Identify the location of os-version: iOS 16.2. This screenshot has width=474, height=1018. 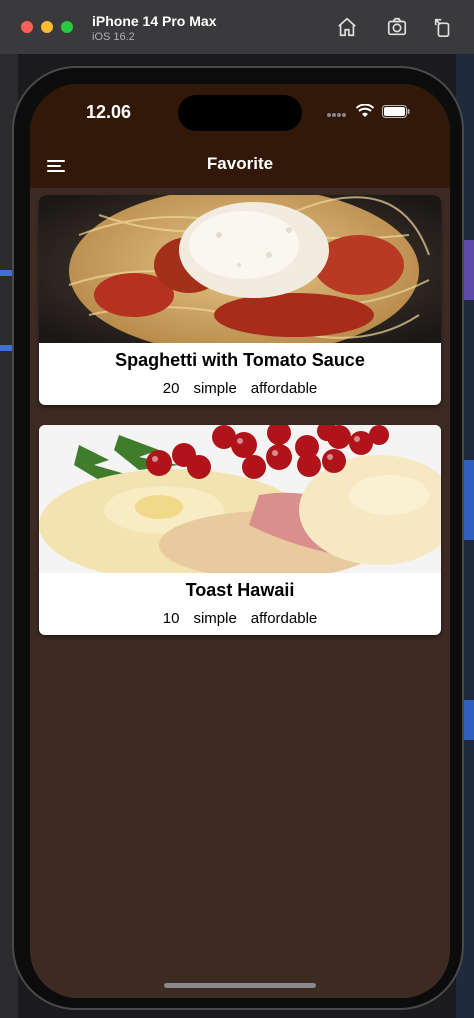
(113, 37).